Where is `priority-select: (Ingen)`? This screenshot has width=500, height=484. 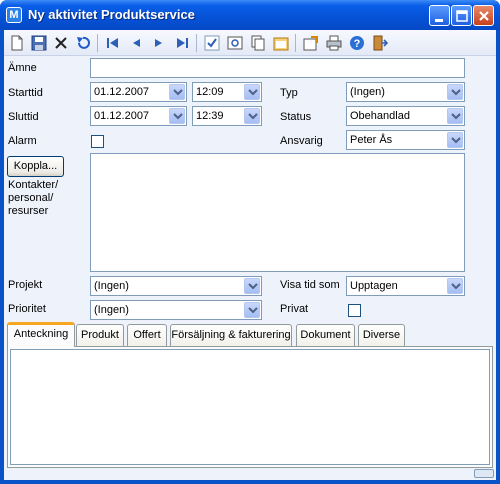 priority-select: (Ingen) is located at coordinates (176, 310).